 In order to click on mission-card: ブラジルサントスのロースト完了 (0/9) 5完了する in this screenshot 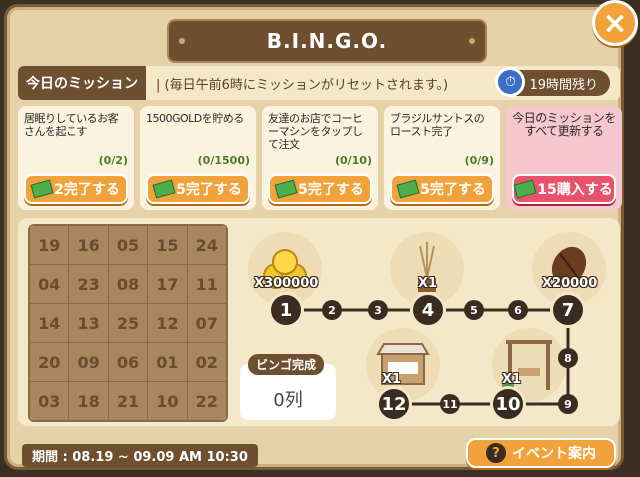, I will do `click(442, 158)`.